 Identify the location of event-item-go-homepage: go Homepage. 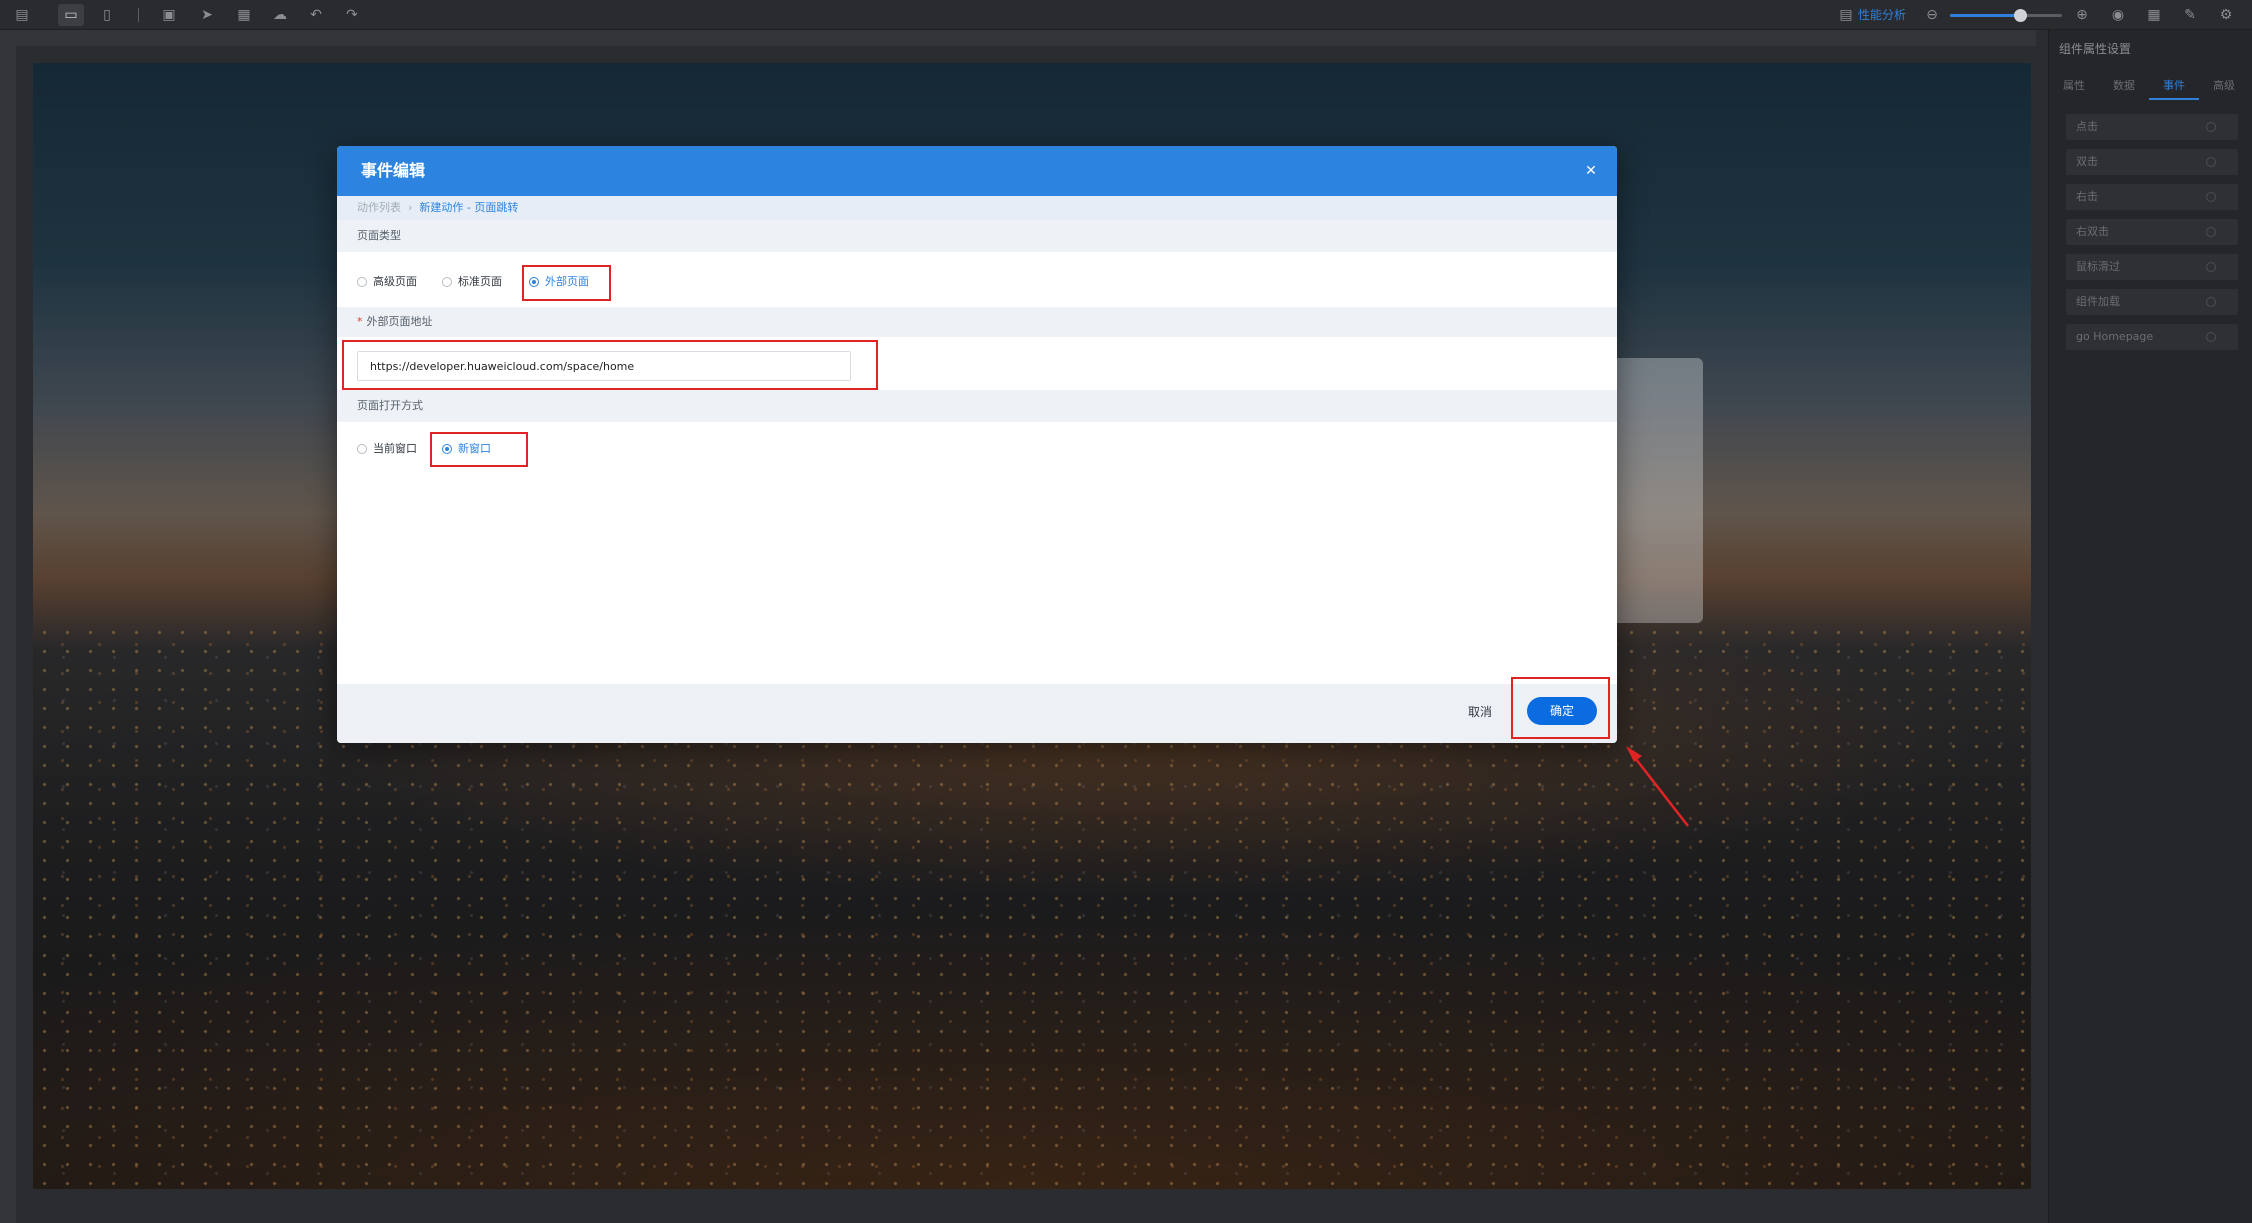
(2152, 337).